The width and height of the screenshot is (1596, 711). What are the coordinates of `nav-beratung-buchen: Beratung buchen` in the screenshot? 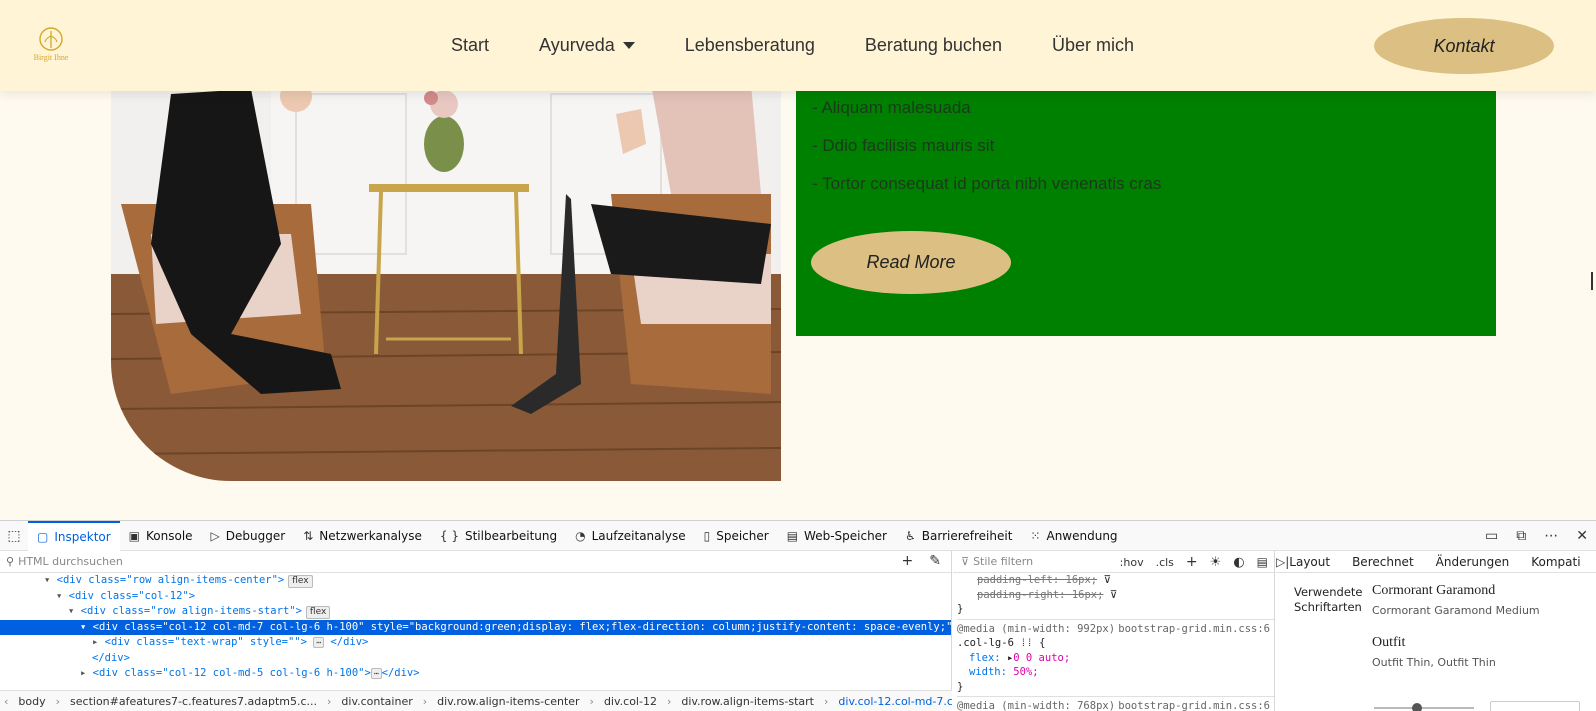 It's located at (933, 45).